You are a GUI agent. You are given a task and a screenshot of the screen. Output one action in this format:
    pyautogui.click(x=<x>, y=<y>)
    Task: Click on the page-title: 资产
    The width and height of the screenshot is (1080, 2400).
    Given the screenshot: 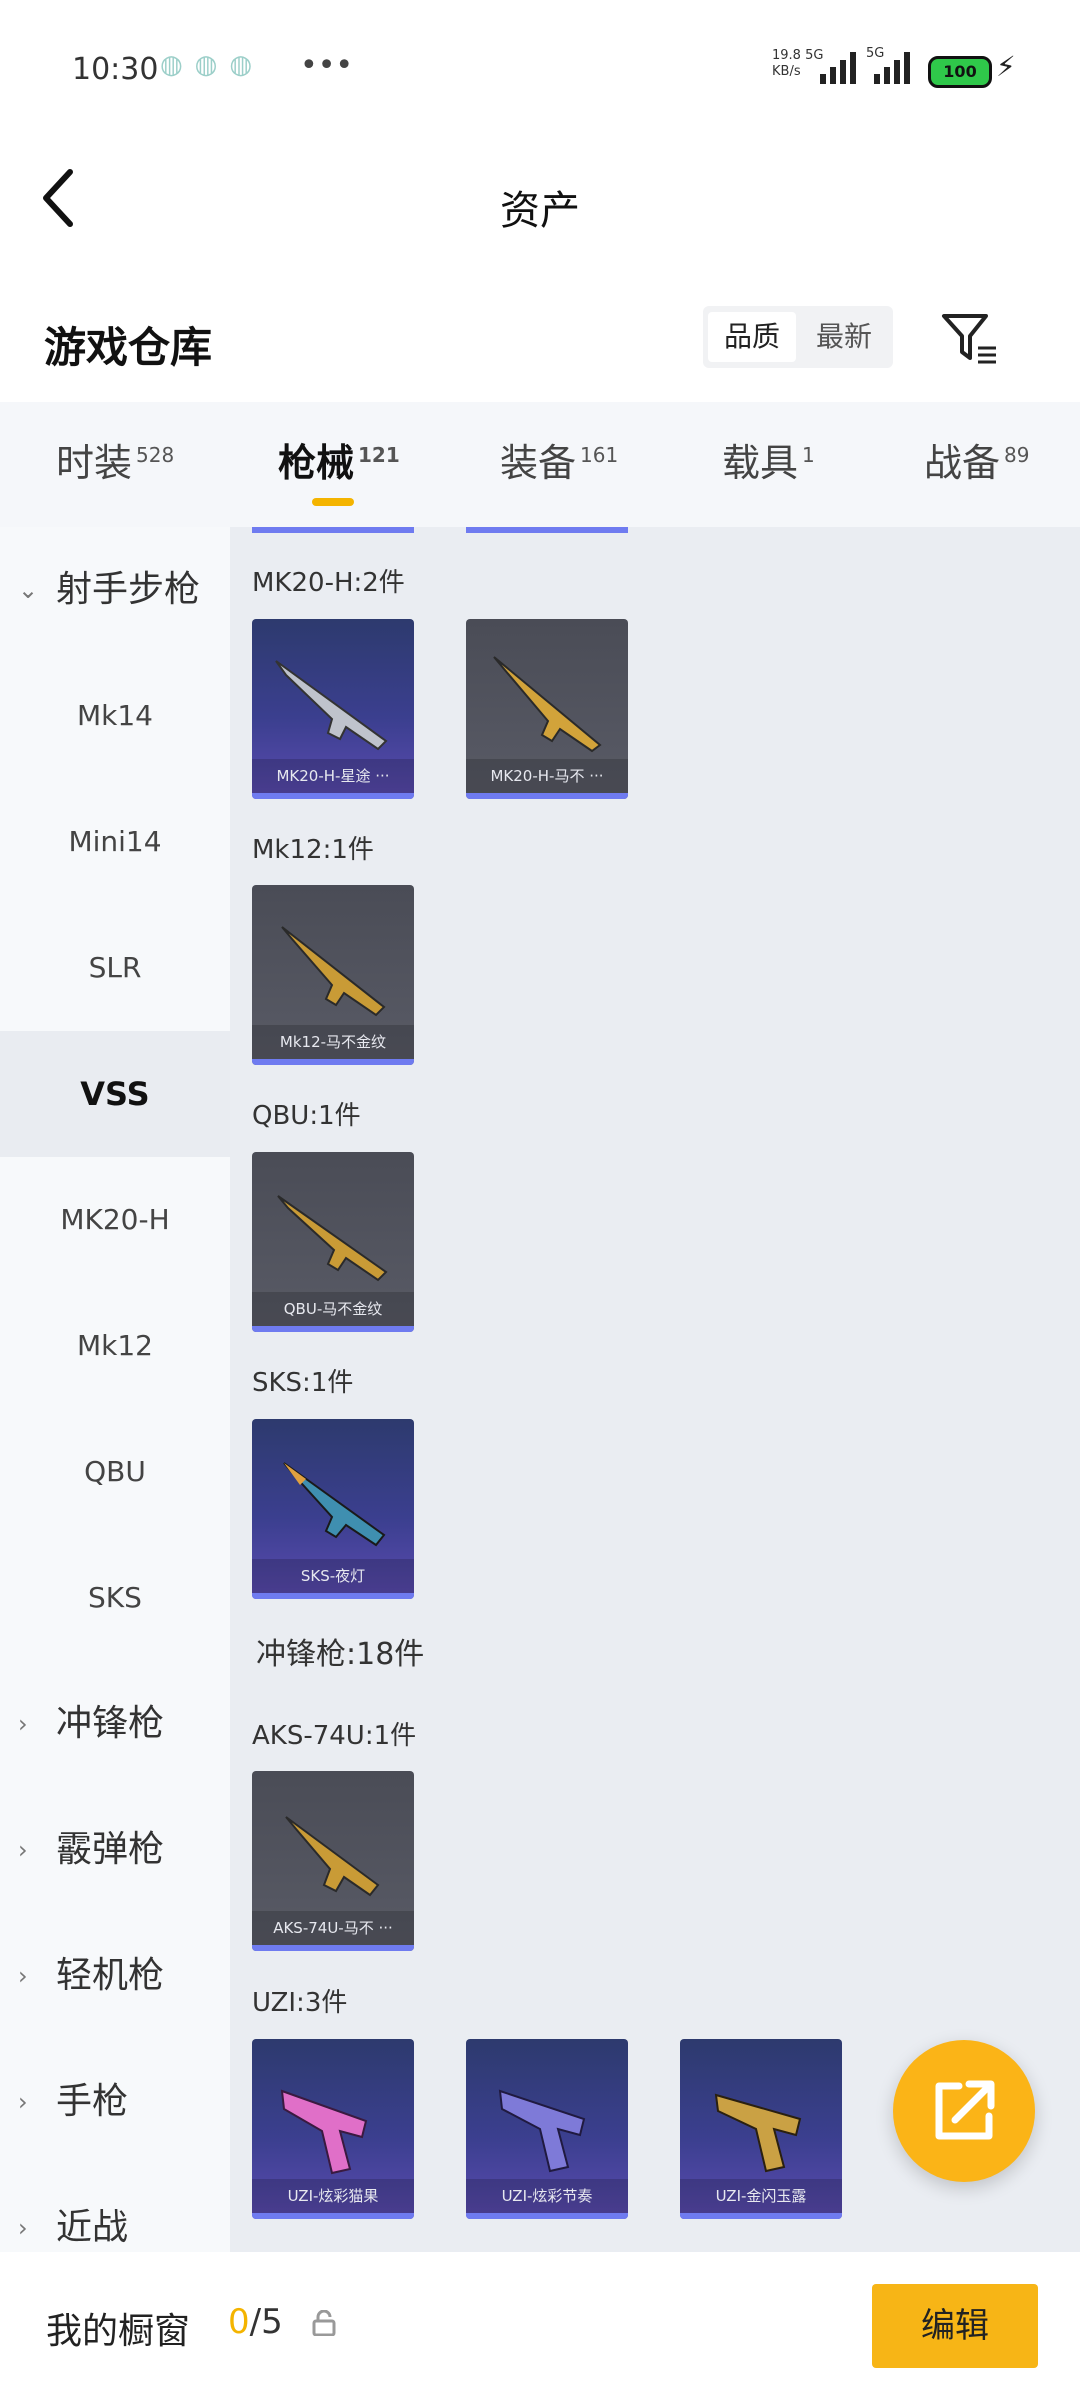 What is the action you would take?
    pyautogui.click(x=540, y=211)
    